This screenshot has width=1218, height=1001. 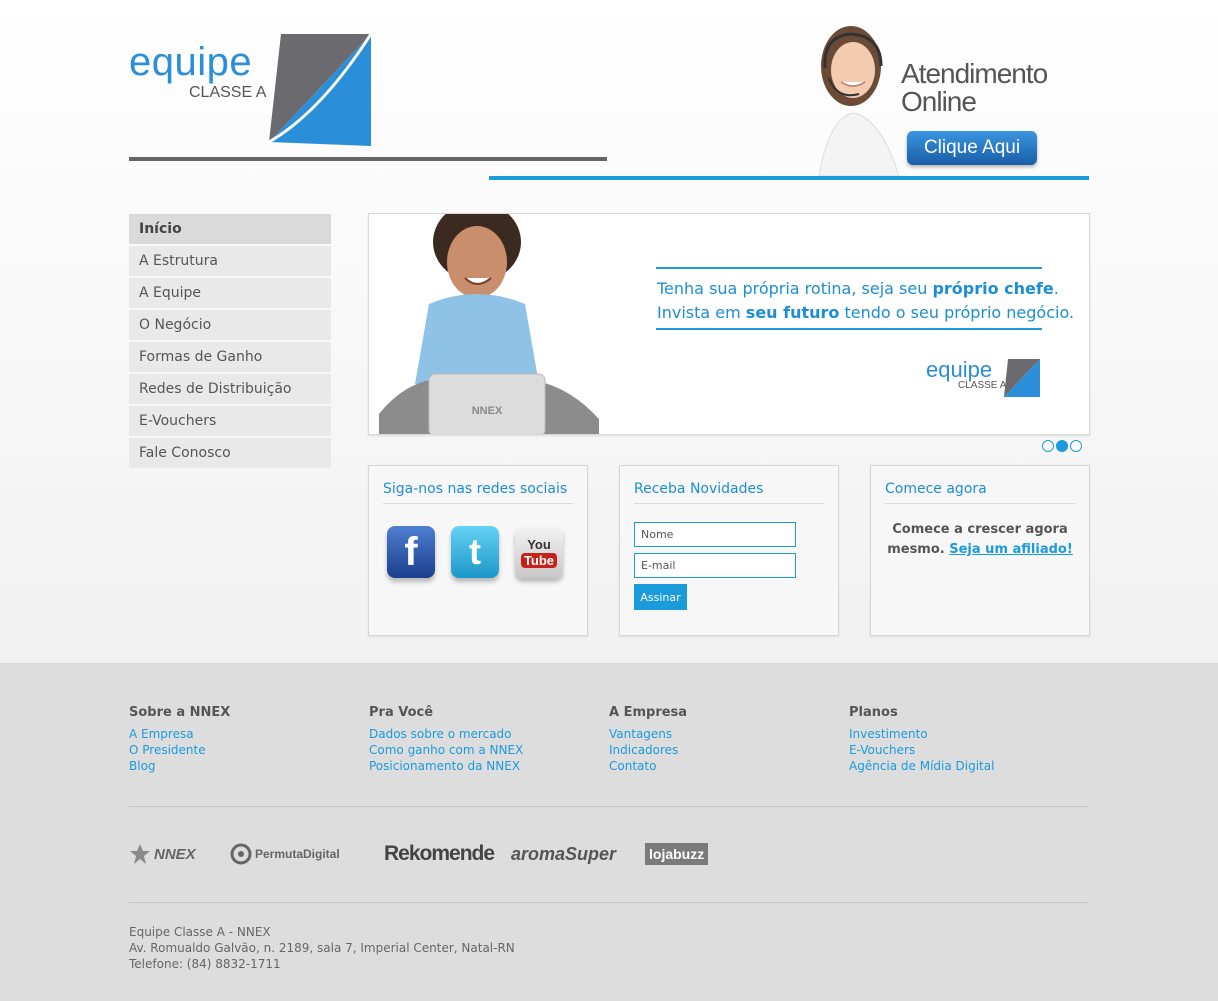 I want to click on nav-item-equipe: A Equipe, so click(x=230, y=293).